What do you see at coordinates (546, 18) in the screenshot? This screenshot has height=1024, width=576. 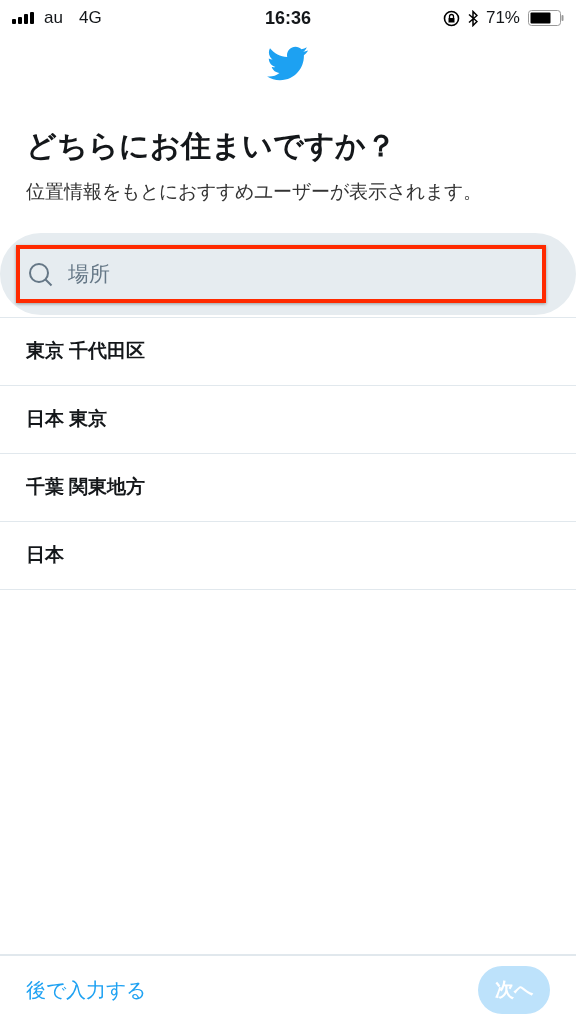 I see `battery-icon` at bounding box center [546, 18].